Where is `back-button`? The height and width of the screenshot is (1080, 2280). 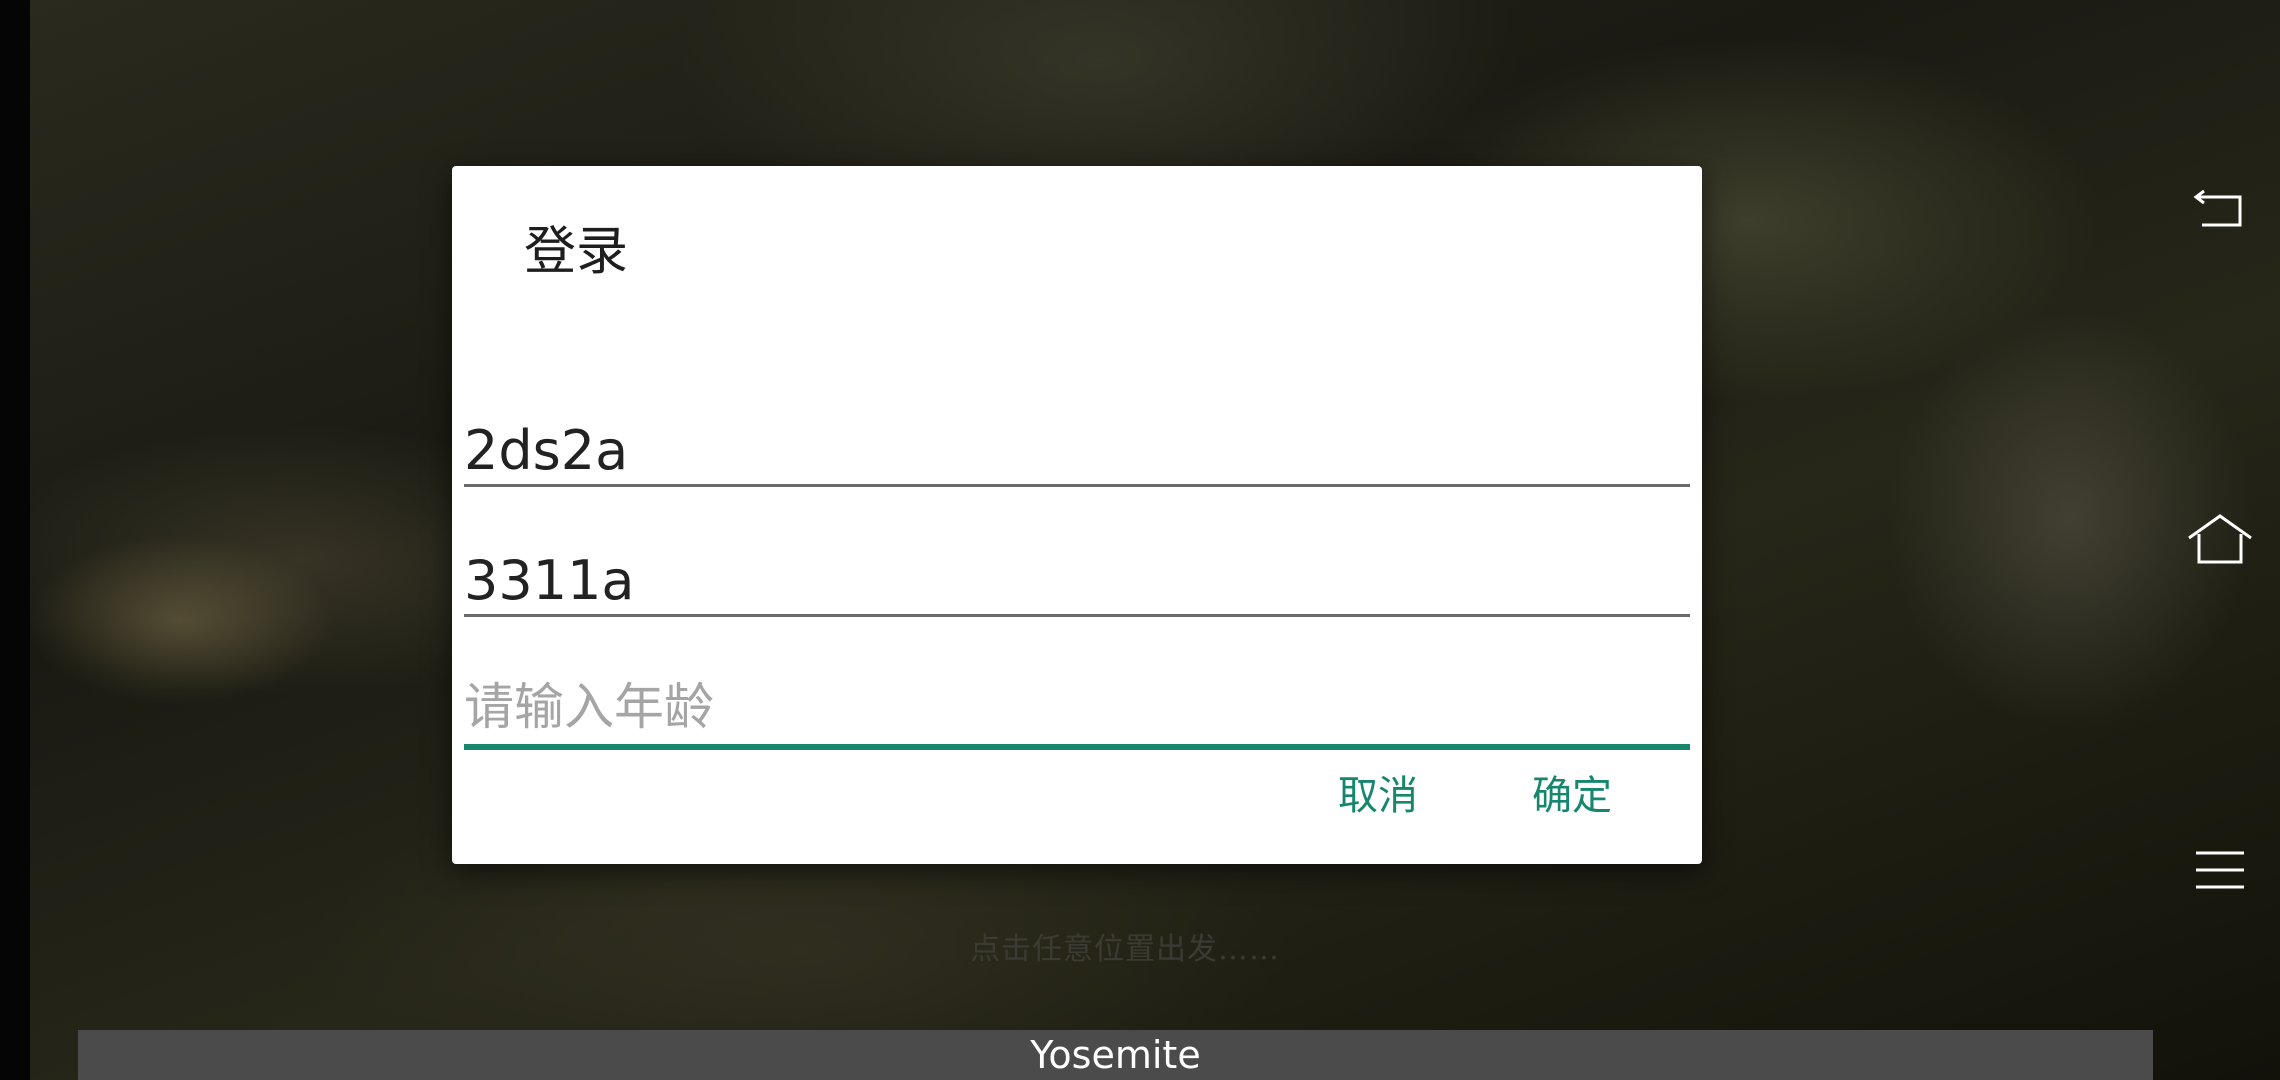
back-button is located at coordinates (2220, 208).